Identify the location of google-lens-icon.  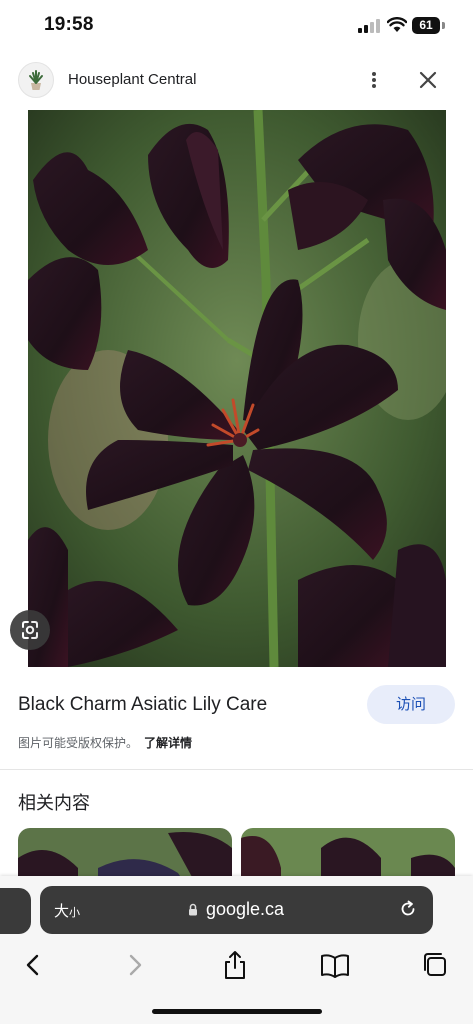
(30, 630).